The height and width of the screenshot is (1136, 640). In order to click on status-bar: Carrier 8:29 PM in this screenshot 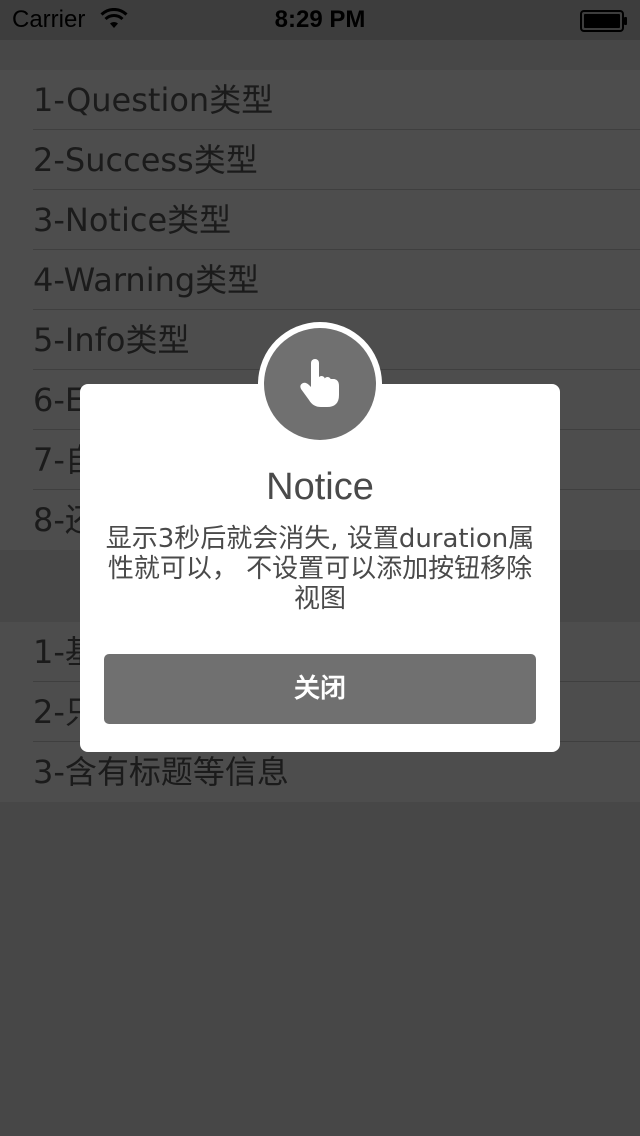, I will do `click(320, 20)`.